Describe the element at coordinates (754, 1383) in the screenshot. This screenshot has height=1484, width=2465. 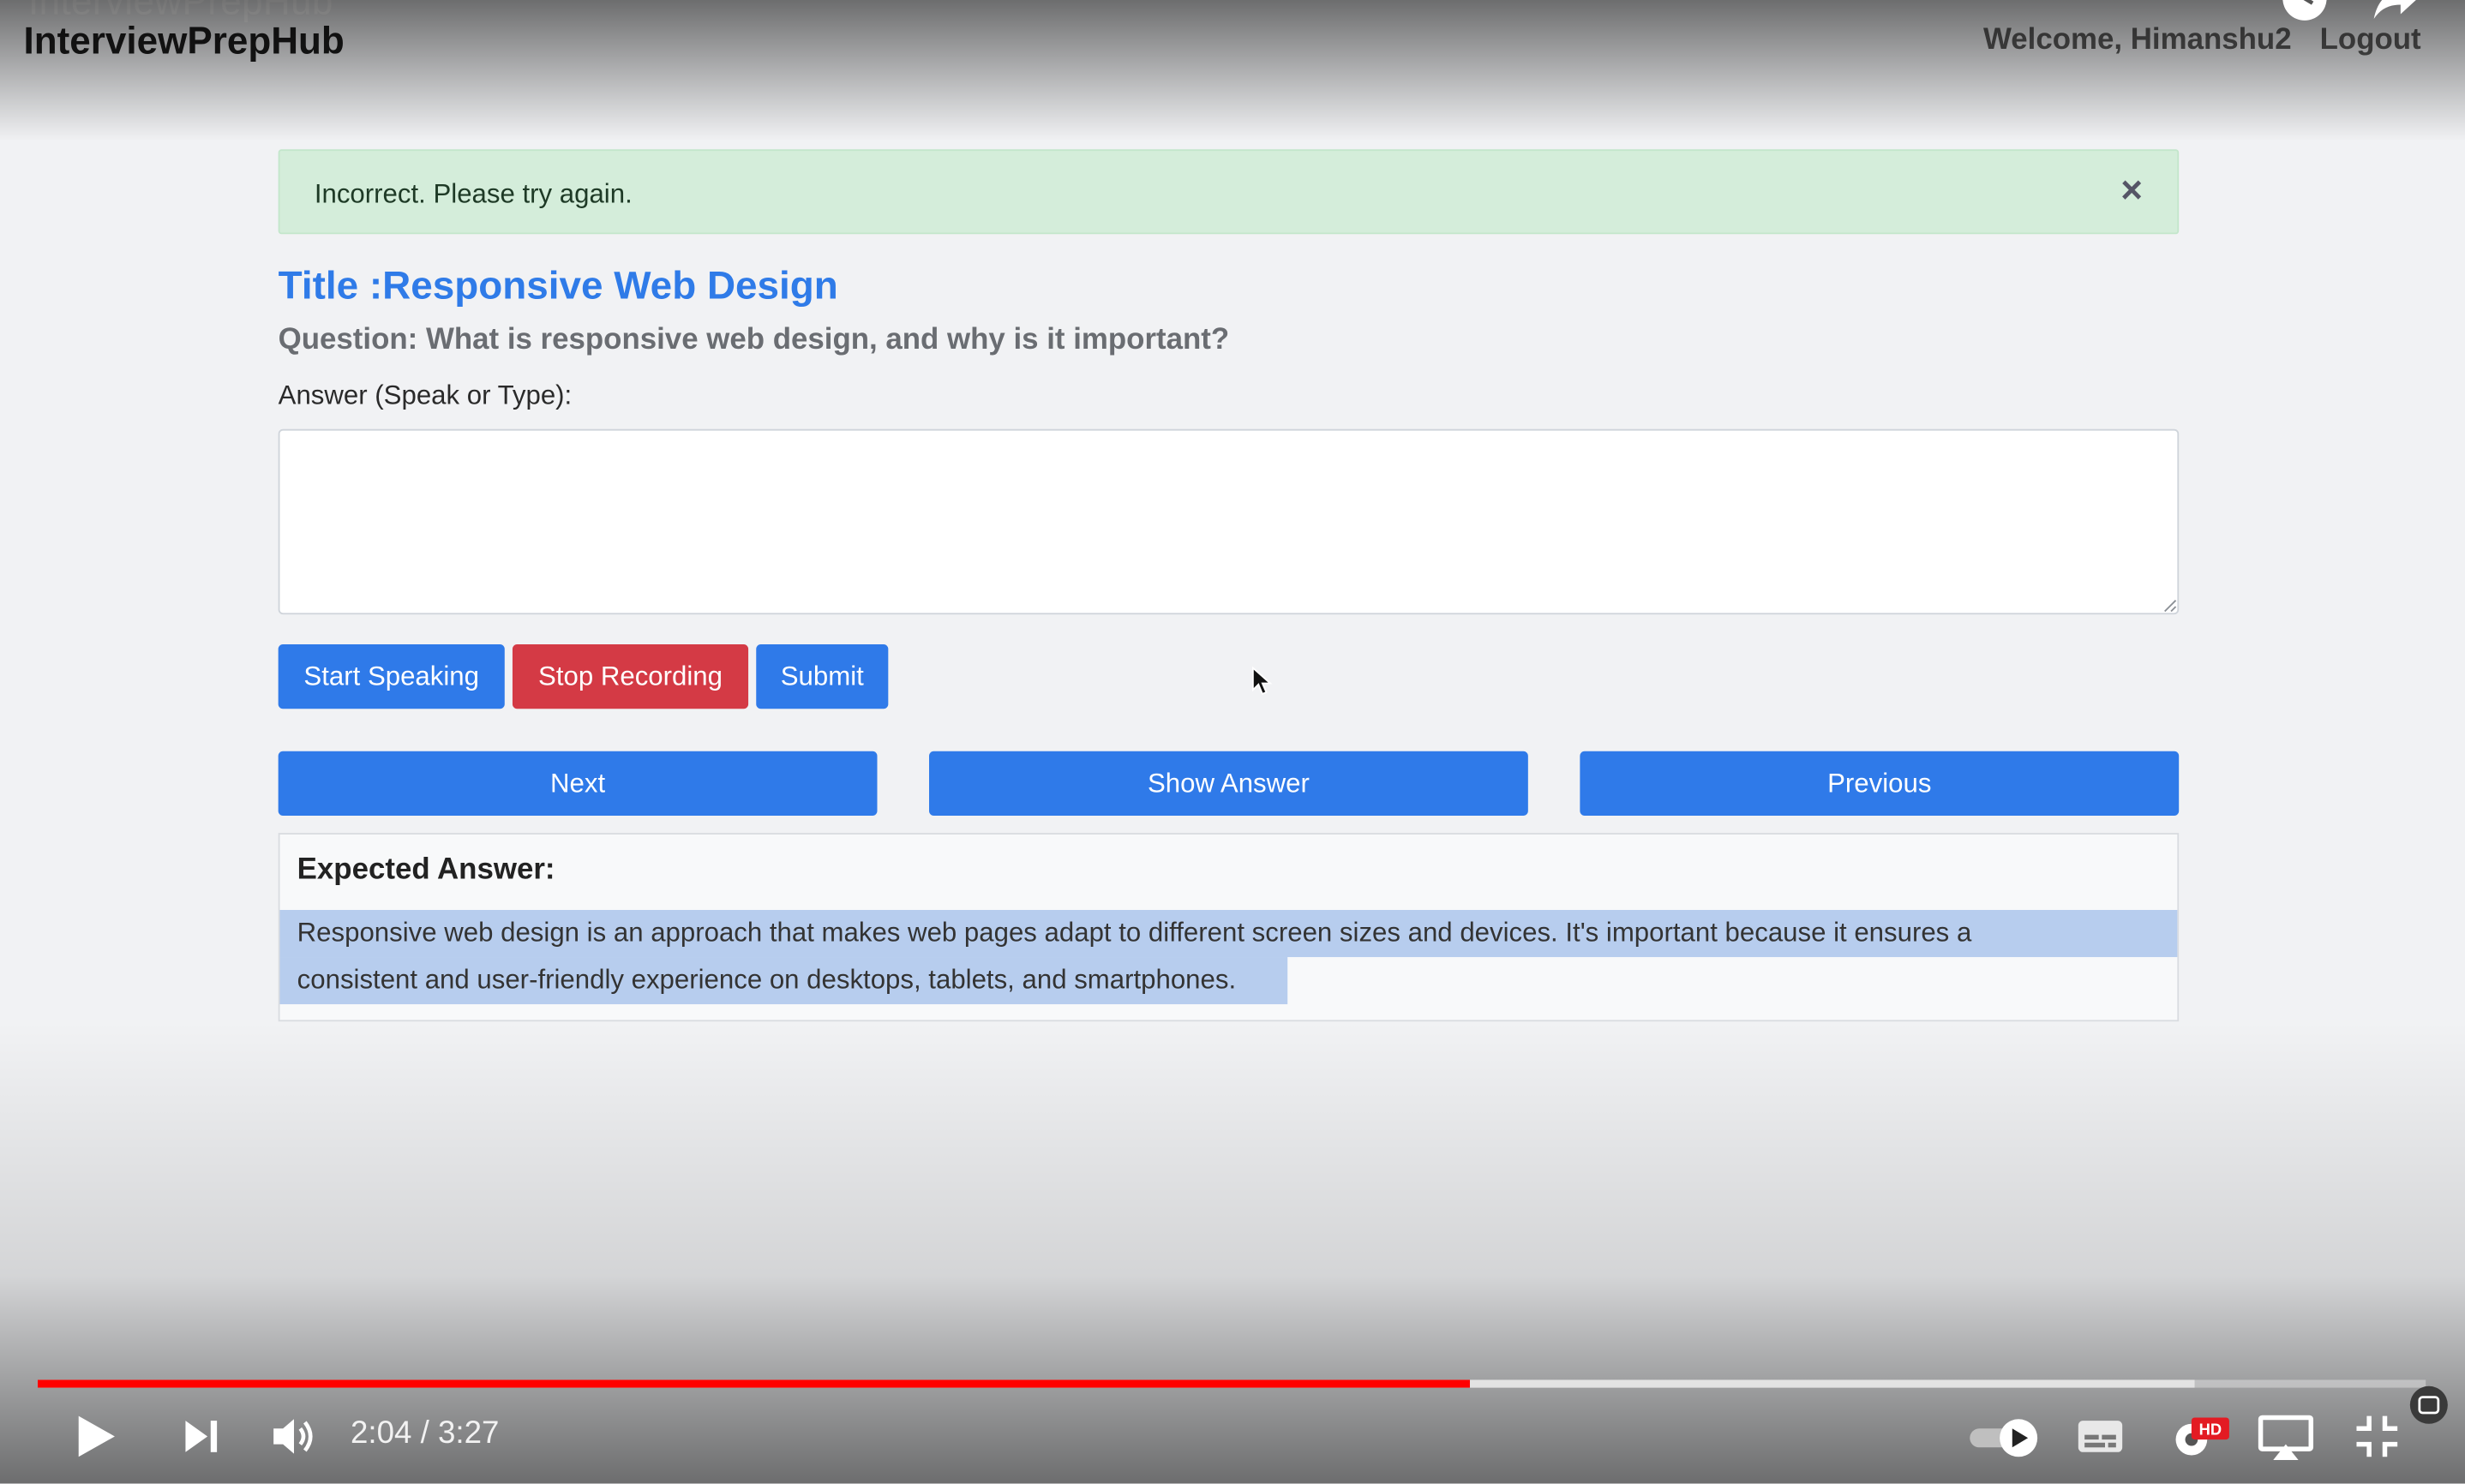
I see `progress-played` at that location.